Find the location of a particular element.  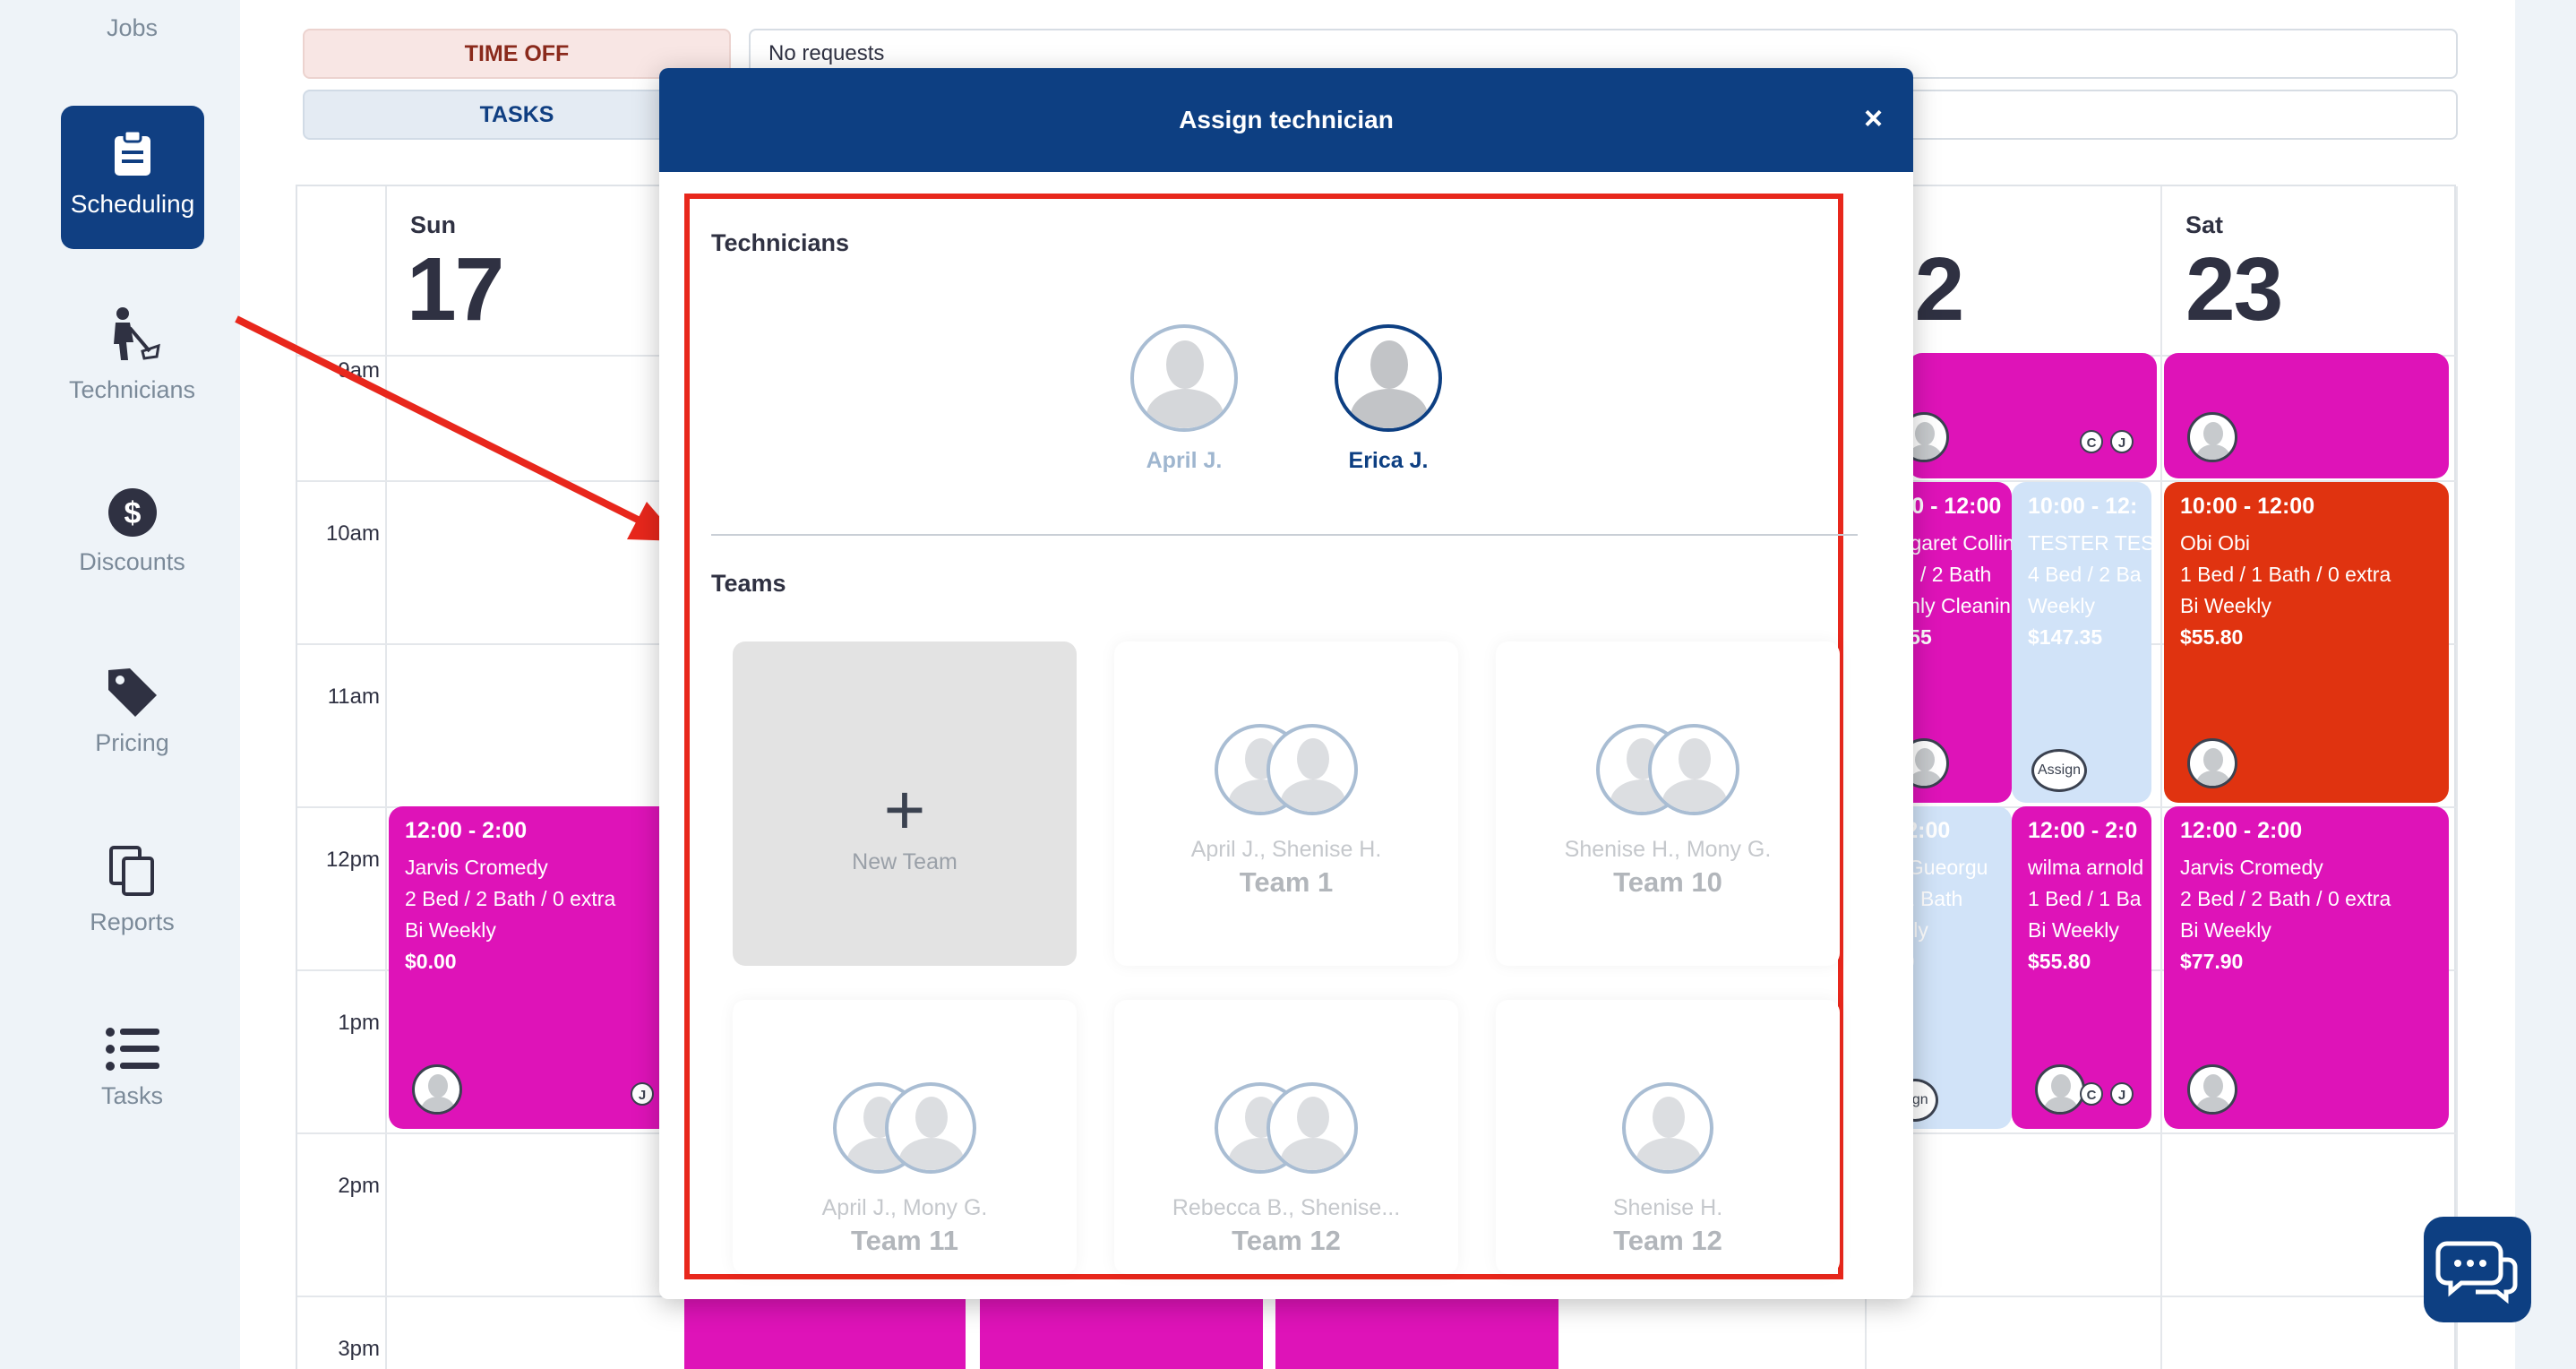

team-card: April J., Shenise H. Team 1 is located at coordinates (1286, 803).